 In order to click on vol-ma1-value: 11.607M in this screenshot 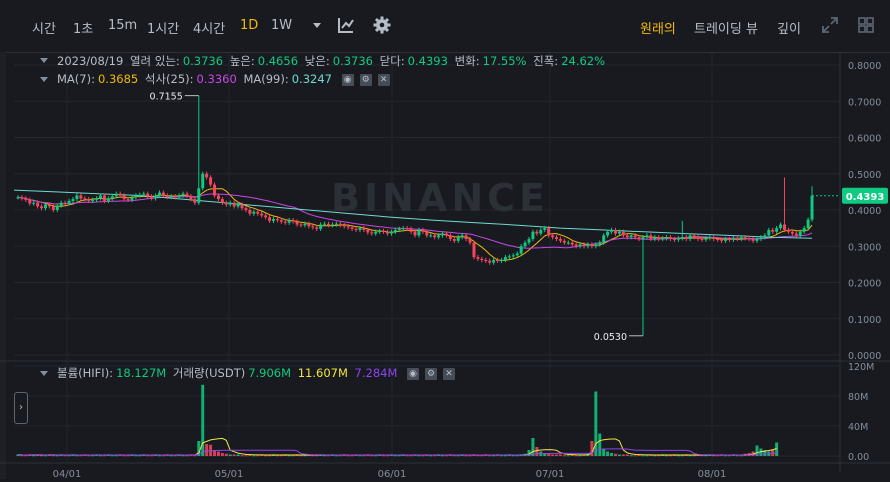, I will do `click(322, 373)`.